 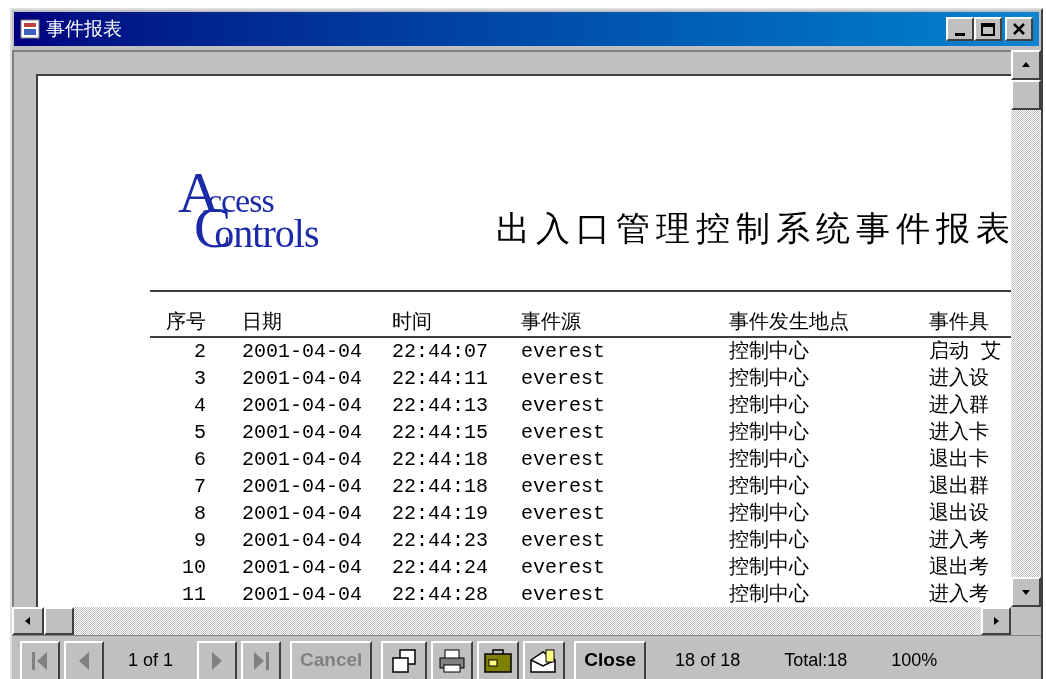 I want to click on minimize-button, so click(x=960, y=29).